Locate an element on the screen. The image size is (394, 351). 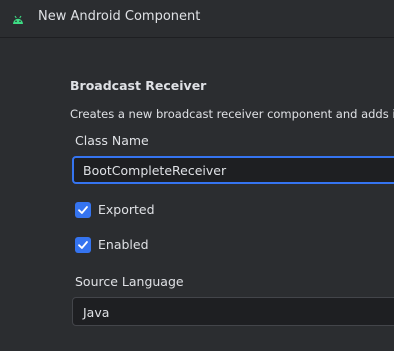
enabled-checkbox is located at coordinates (83, 245).